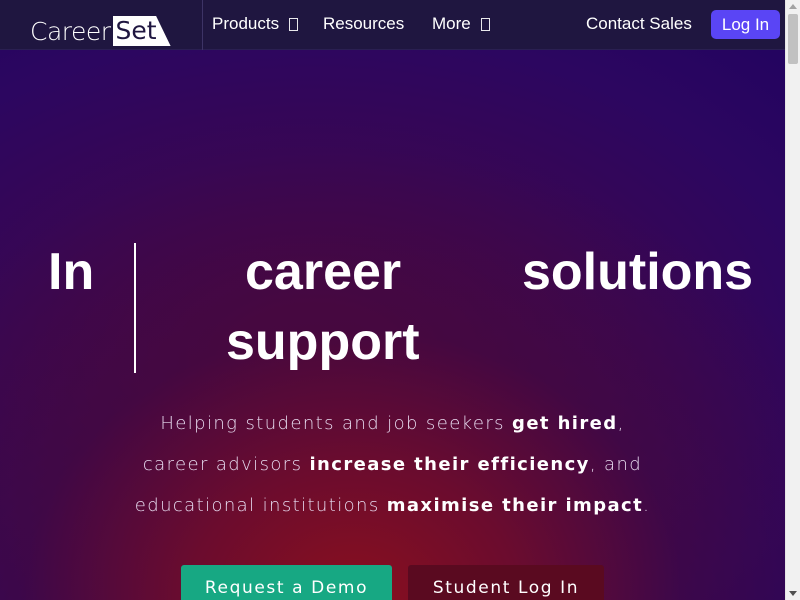 The image size is (800, 600). What do you see at coordinates (71, 272) in the screenshot?
I see `headline-word: In` at bounding box center [71, 272].